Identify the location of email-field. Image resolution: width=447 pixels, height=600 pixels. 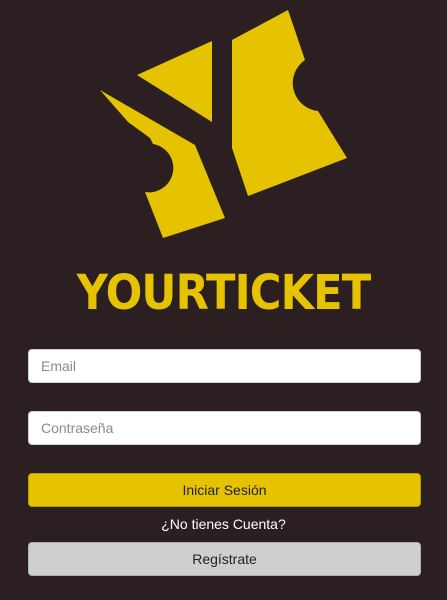
(224, 366).